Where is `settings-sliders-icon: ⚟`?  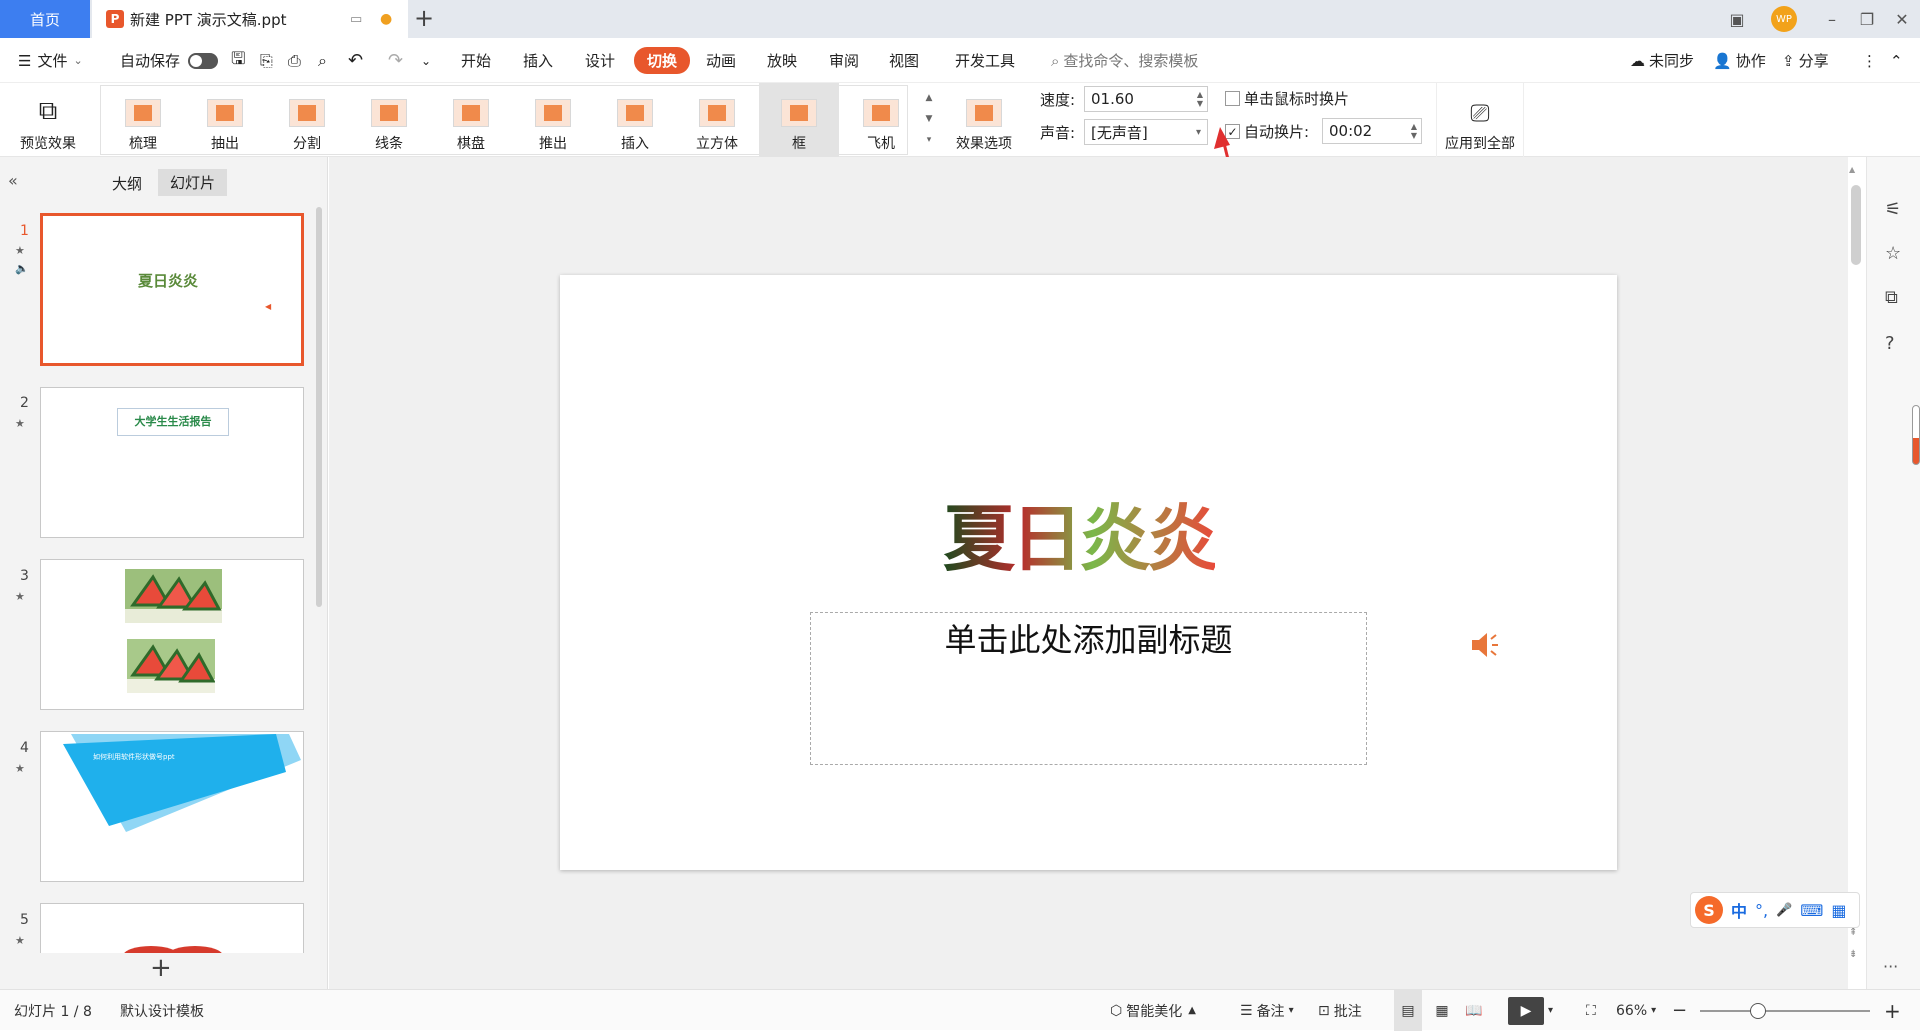
settings-sliders-icon: ⚟ is located at coordinates (1893, 209).